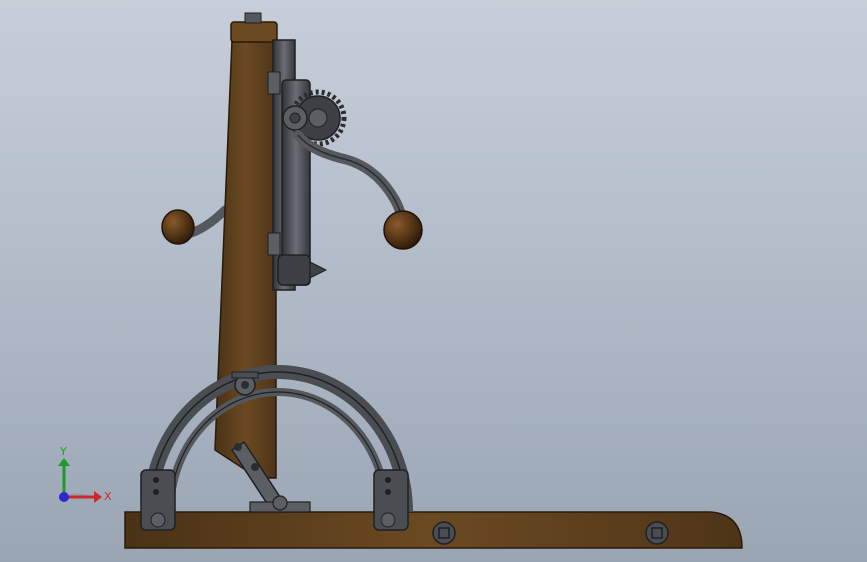 The width and height of the screenshot is (867, 562). Describe the element at coordinates (274, 244) in the screenshot. I see `rail-bracket-bottom` at that location.